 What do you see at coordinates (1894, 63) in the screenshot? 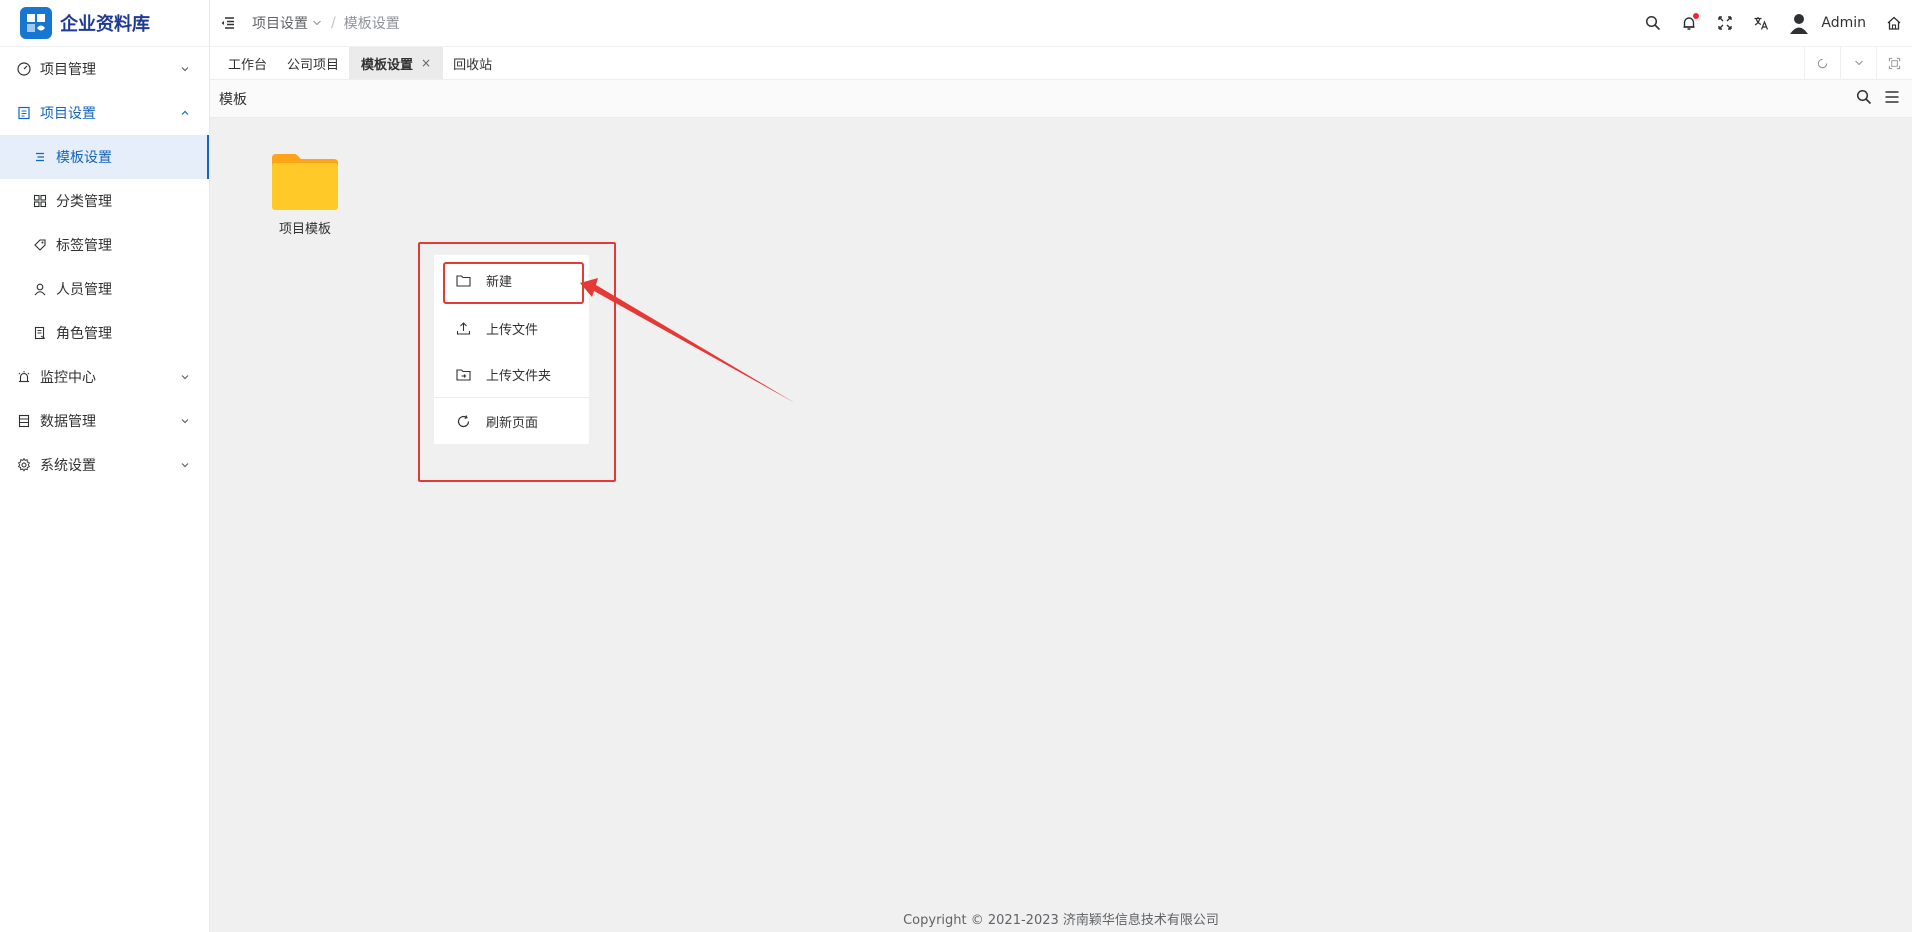
I see `maximize-icon` at bounding box center [1894, 63].